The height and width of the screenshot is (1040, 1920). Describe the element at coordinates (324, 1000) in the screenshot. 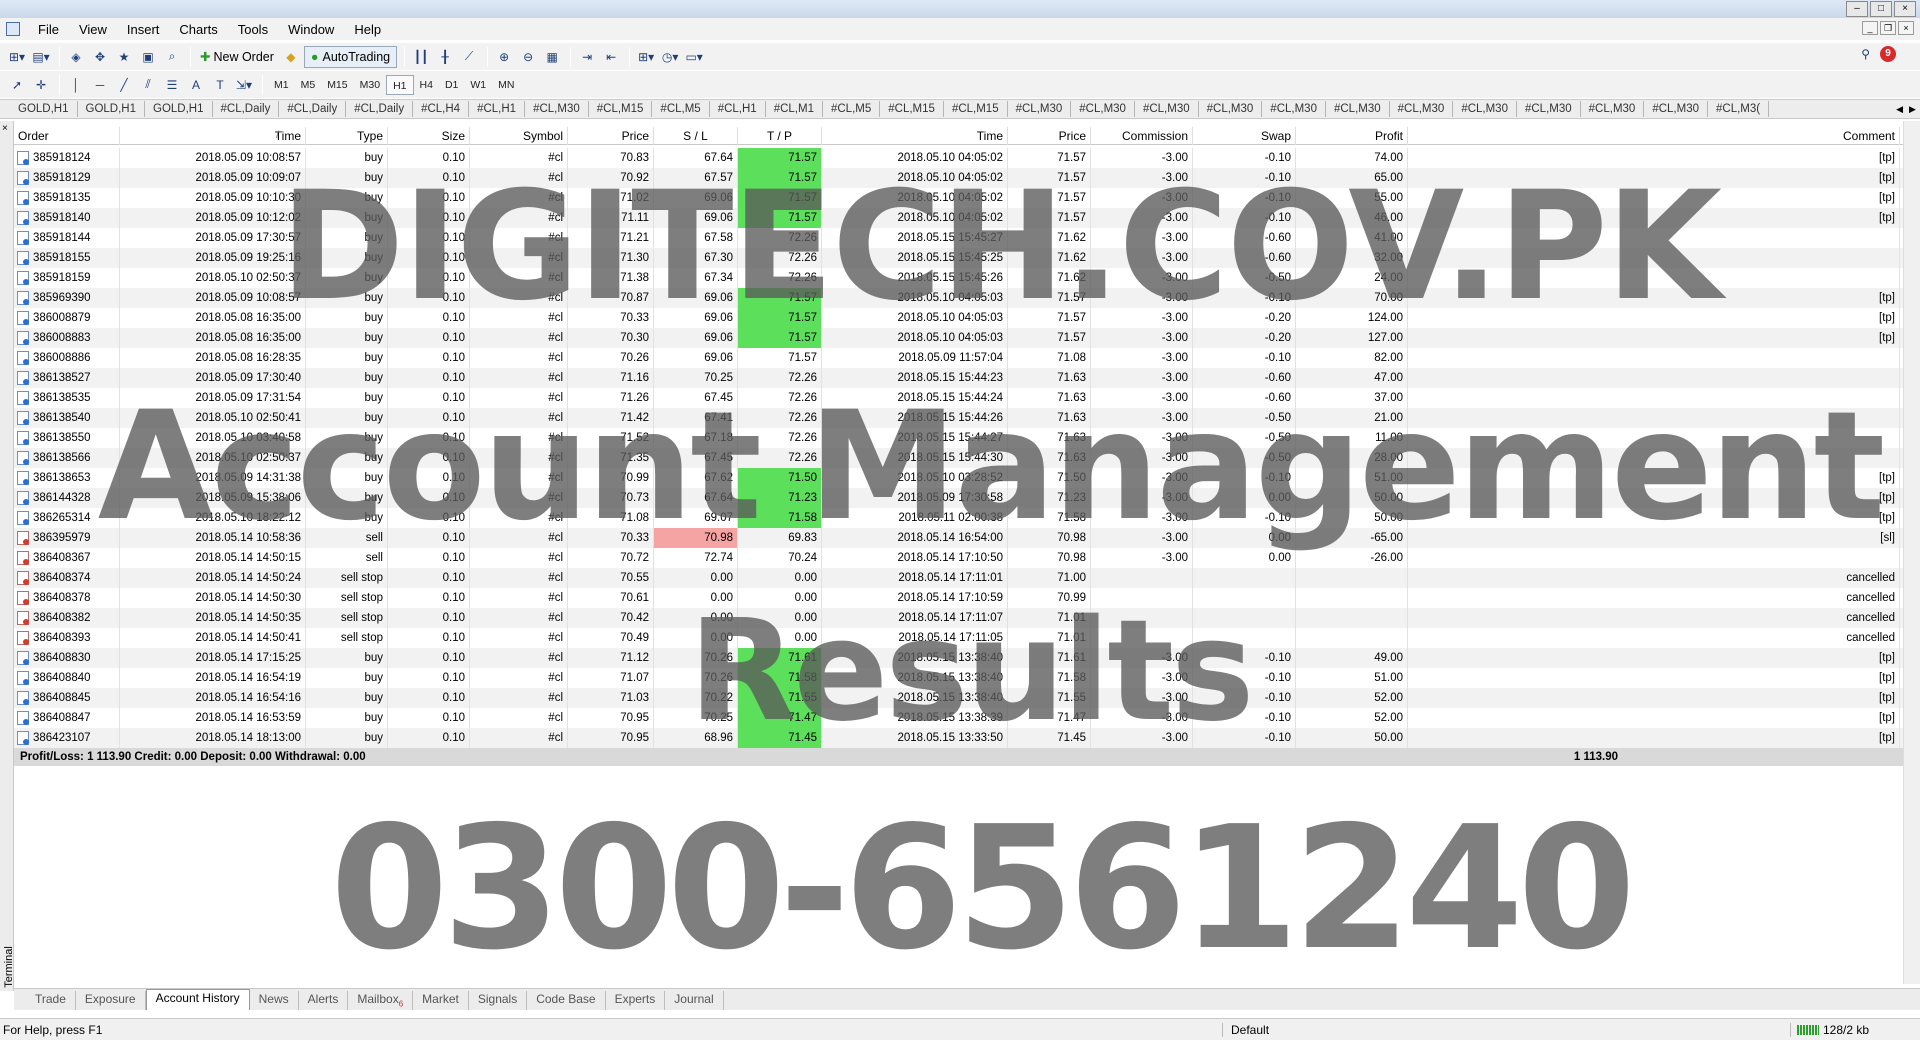

I see `tab-alerts: Alerts` at that location.